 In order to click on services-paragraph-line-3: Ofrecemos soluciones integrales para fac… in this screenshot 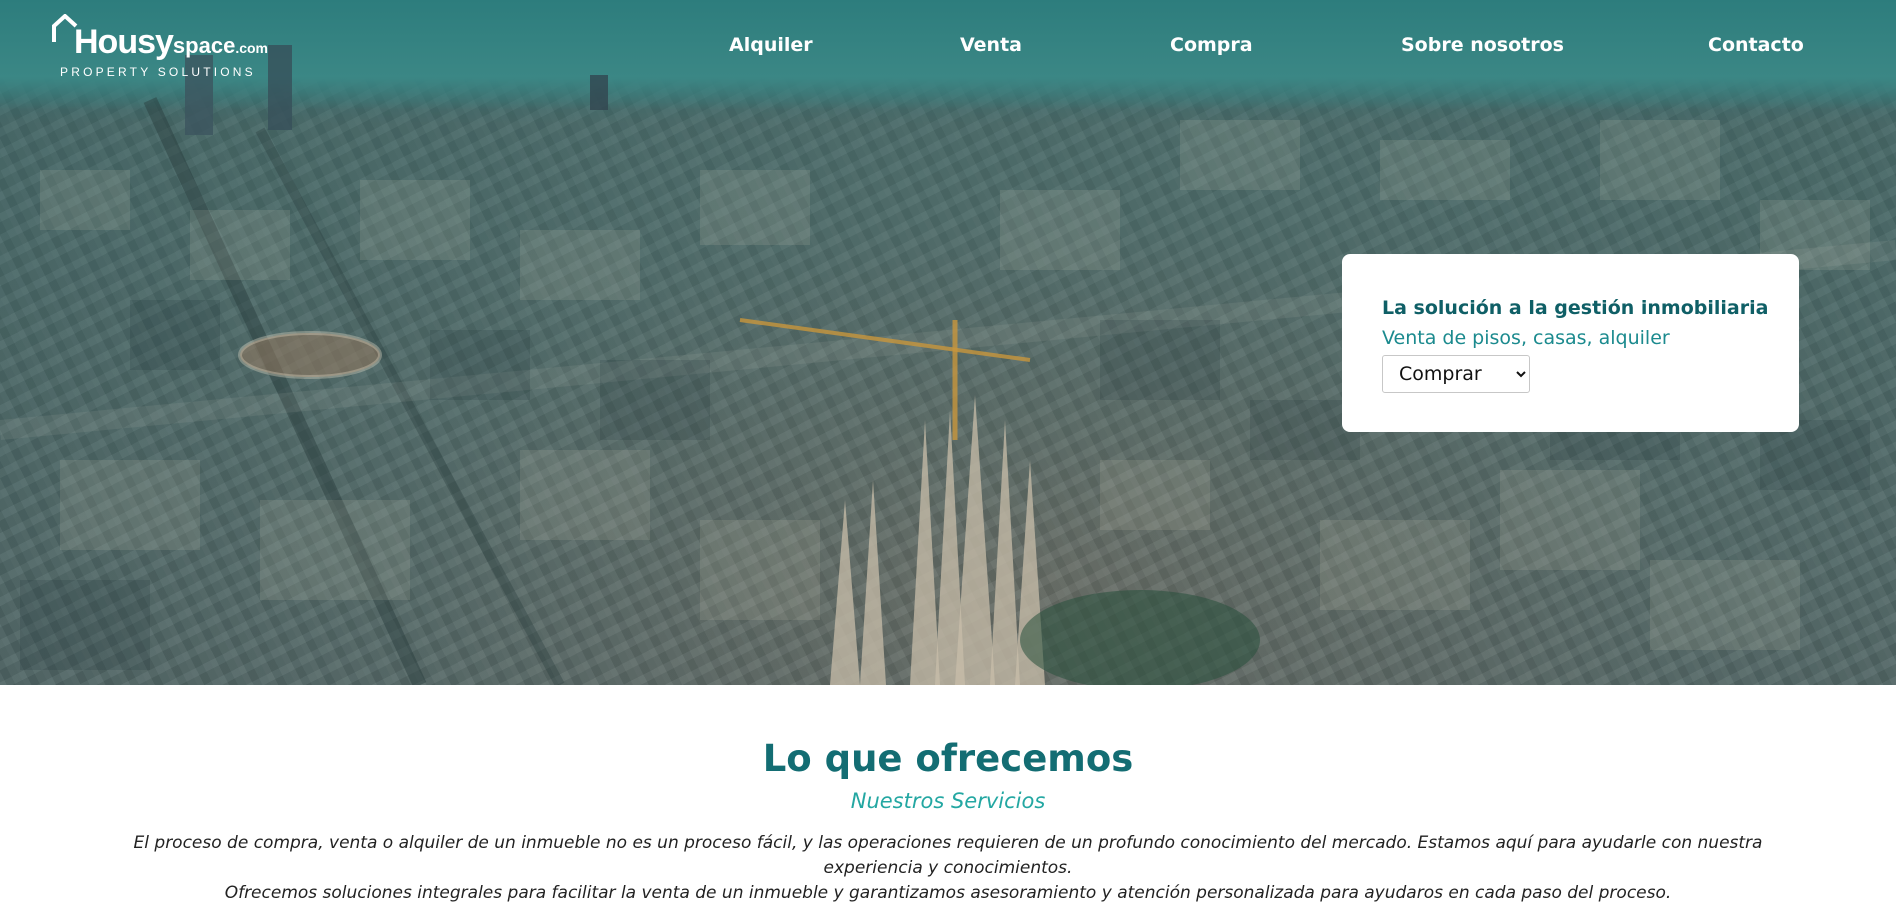, I will do `click(948, 893)`.